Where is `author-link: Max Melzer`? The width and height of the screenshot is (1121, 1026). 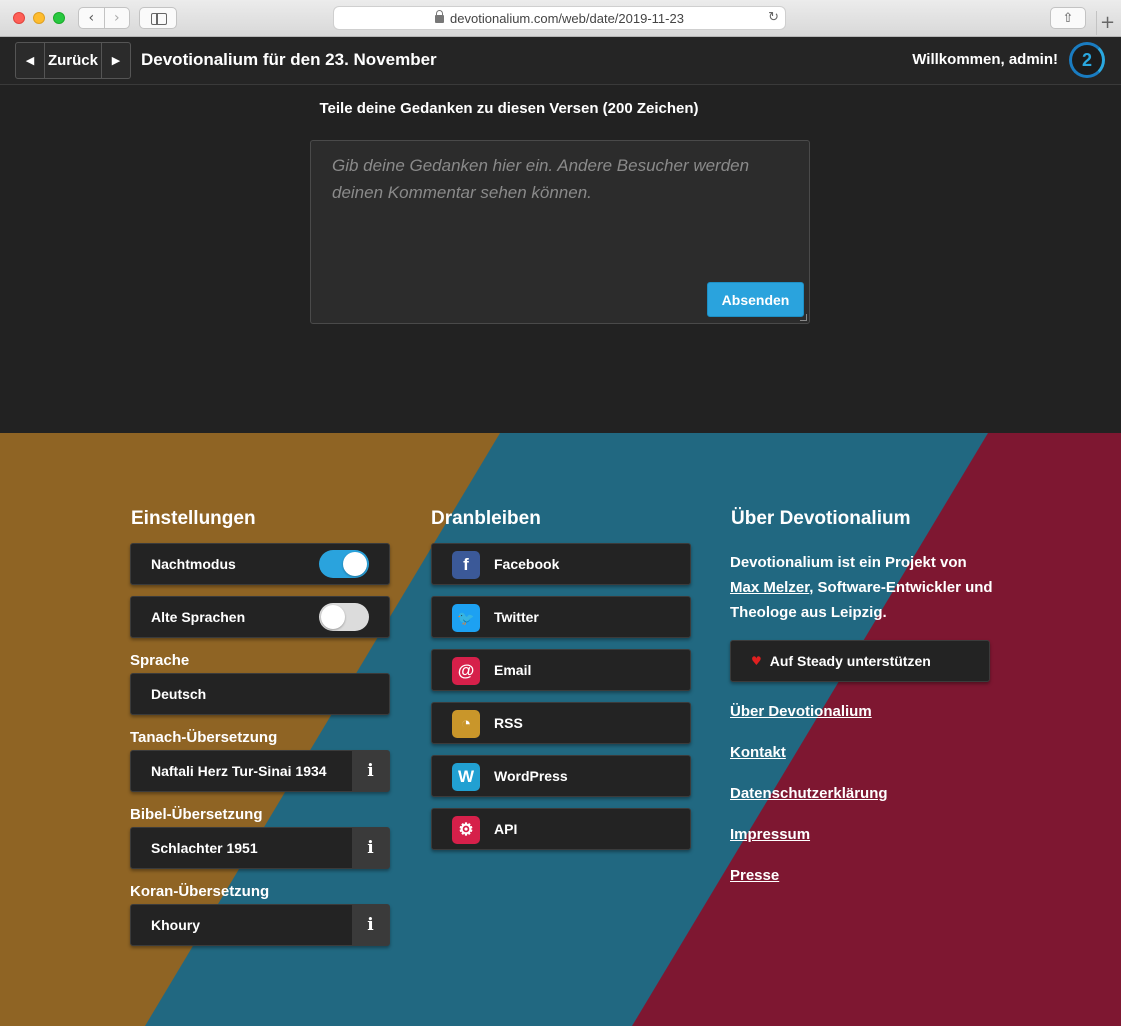 author-link: Max Melzer is located at coordinates (769, 587).